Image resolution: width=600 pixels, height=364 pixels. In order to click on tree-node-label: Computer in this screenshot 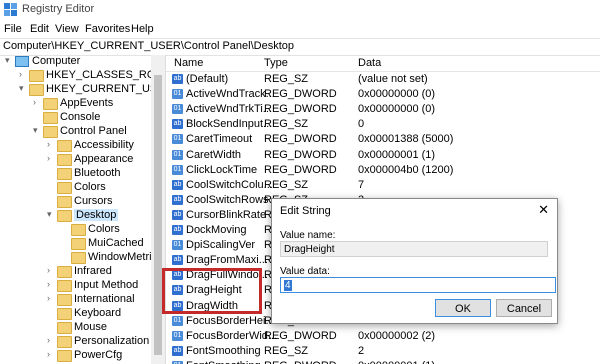, I will do `click(56, 61)`.